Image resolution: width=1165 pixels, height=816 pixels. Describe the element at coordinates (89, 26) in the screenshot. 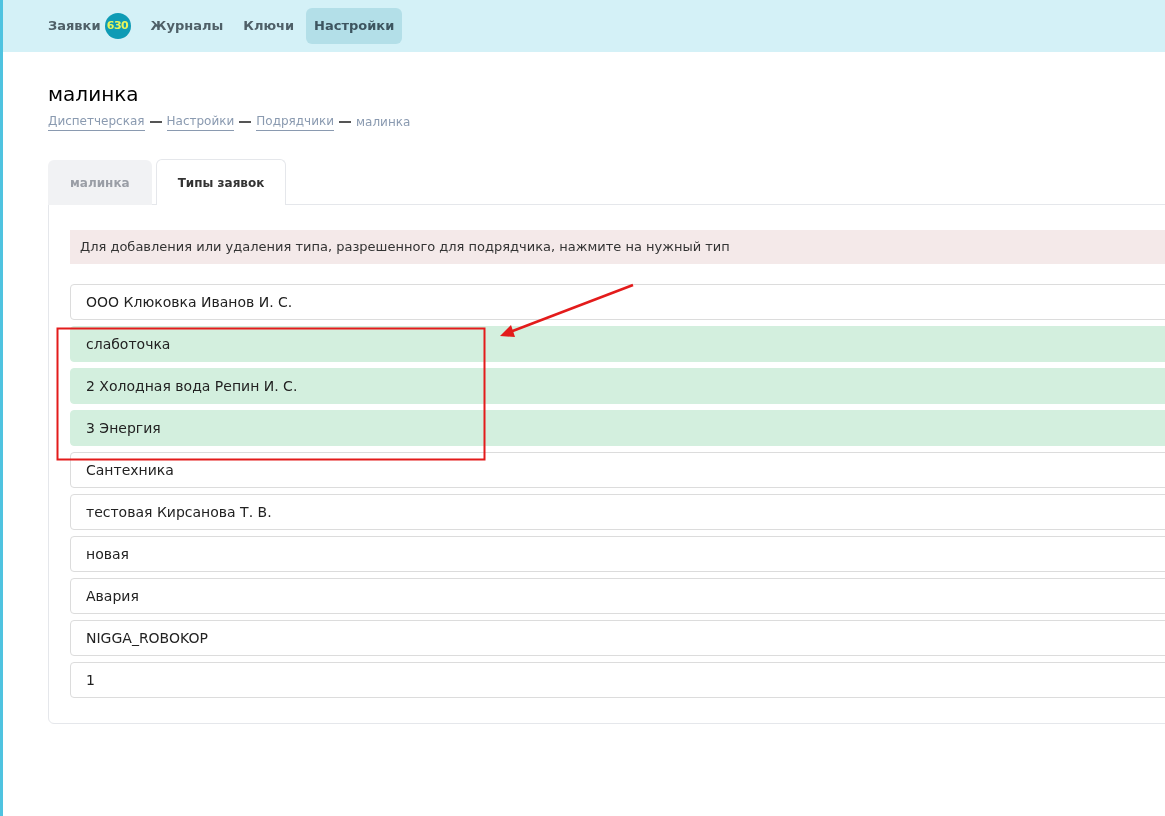

I see `nav-tab: Заявки 630` at that location.